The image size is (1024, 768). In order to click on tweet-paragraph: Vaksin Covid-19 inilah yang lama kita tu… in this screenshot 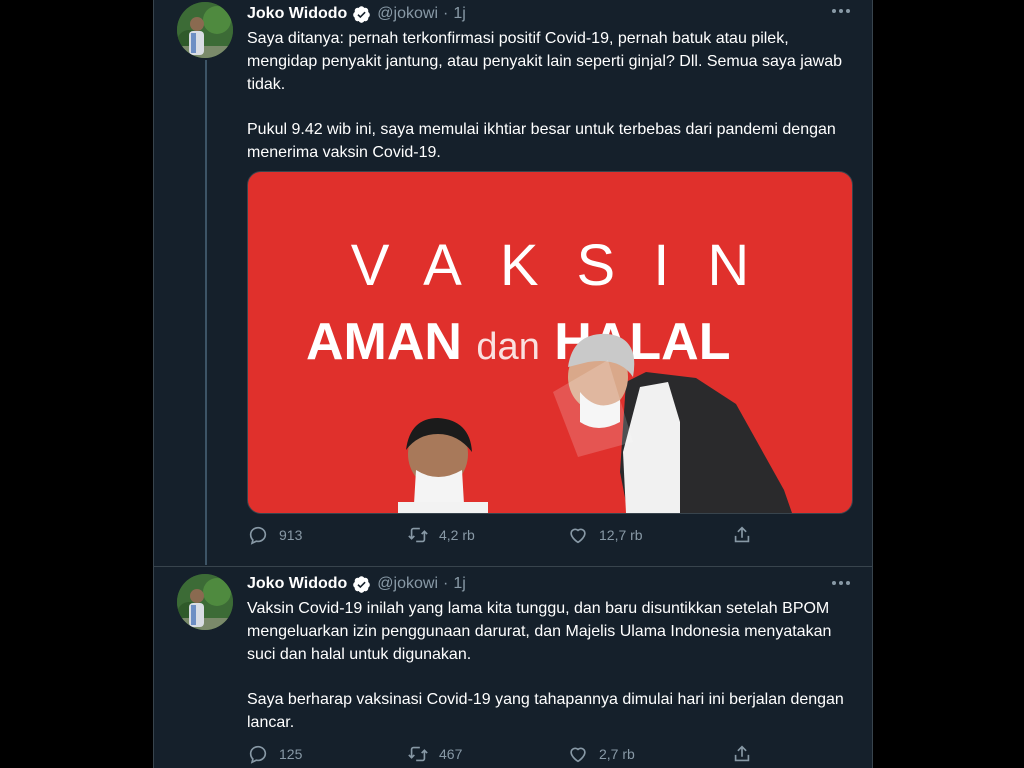, I will do `click(539, 631)`.